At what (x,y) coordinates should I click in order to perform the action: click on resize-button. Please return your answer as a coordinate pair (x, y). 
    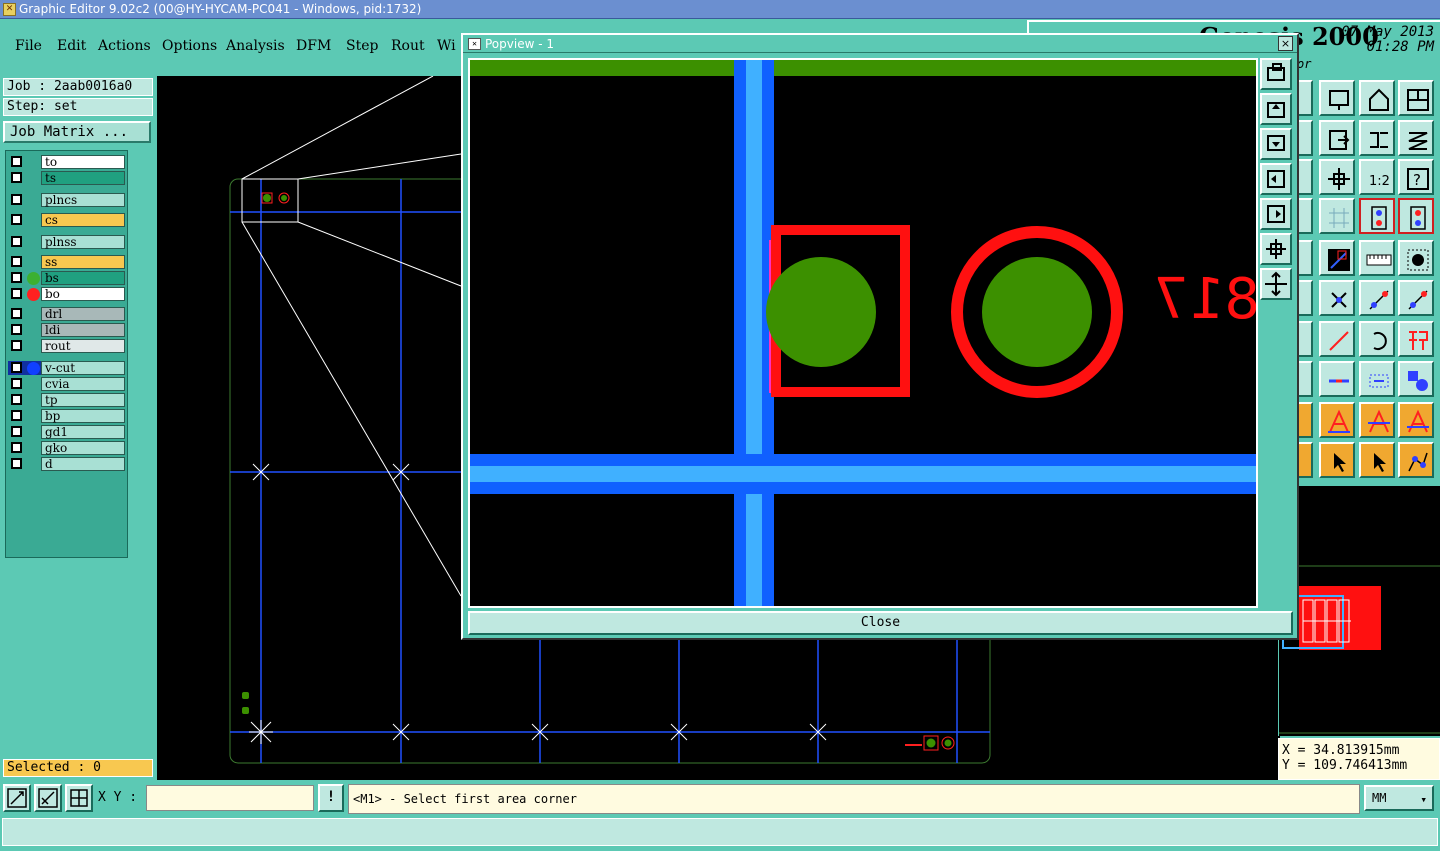
    Looking at the image, I should click on (1377, 379).